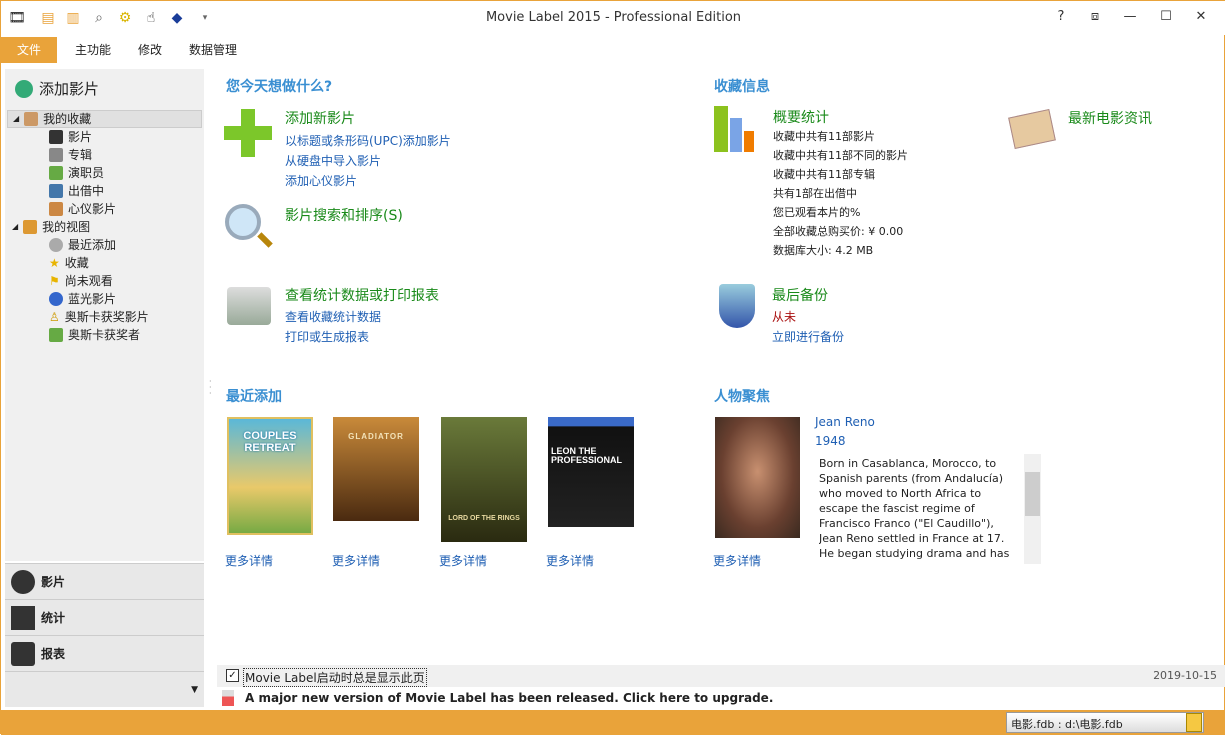  Describe the element at coordinates (824, 174) in the screenshot. I see `stat-line: 收藏中共有11部专辑` at that location.